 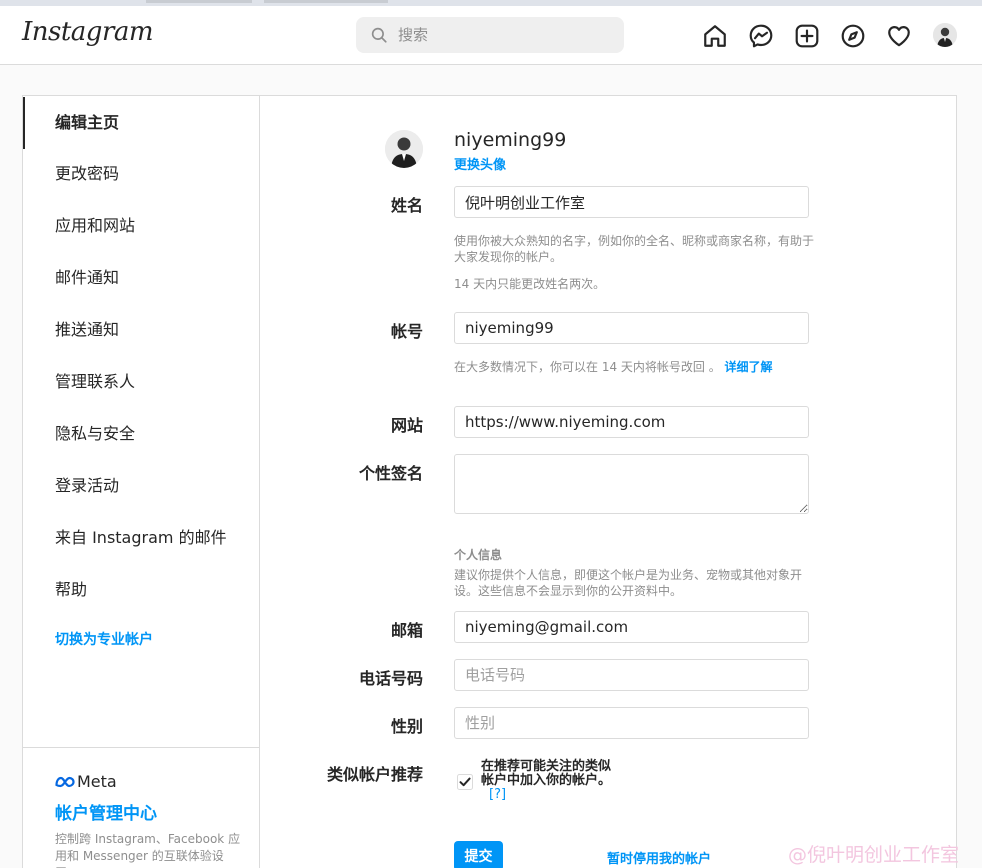 What do you see at coordinates (530, 284) in the screenshot?
I see `name-change-limit-text: 14 天内只能更改姓名两次。` at bounding box center [530, 284].